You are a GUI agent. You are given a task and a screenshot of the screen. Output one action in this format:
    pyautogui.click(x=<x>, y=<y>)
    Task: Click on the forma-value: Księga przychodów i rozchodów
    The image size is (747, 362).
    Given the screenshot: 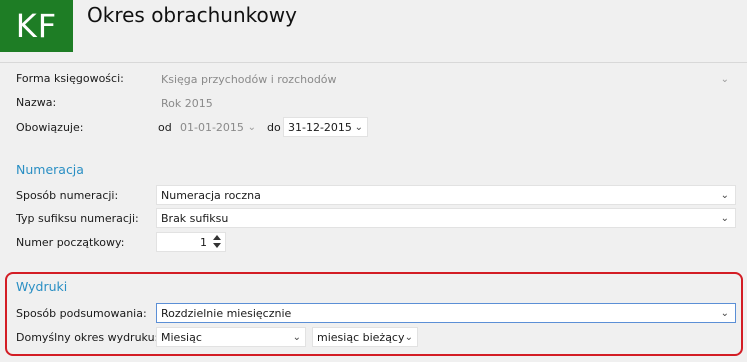 What is the action you would take?
    pyautogui.click(x=249, y=79)
    